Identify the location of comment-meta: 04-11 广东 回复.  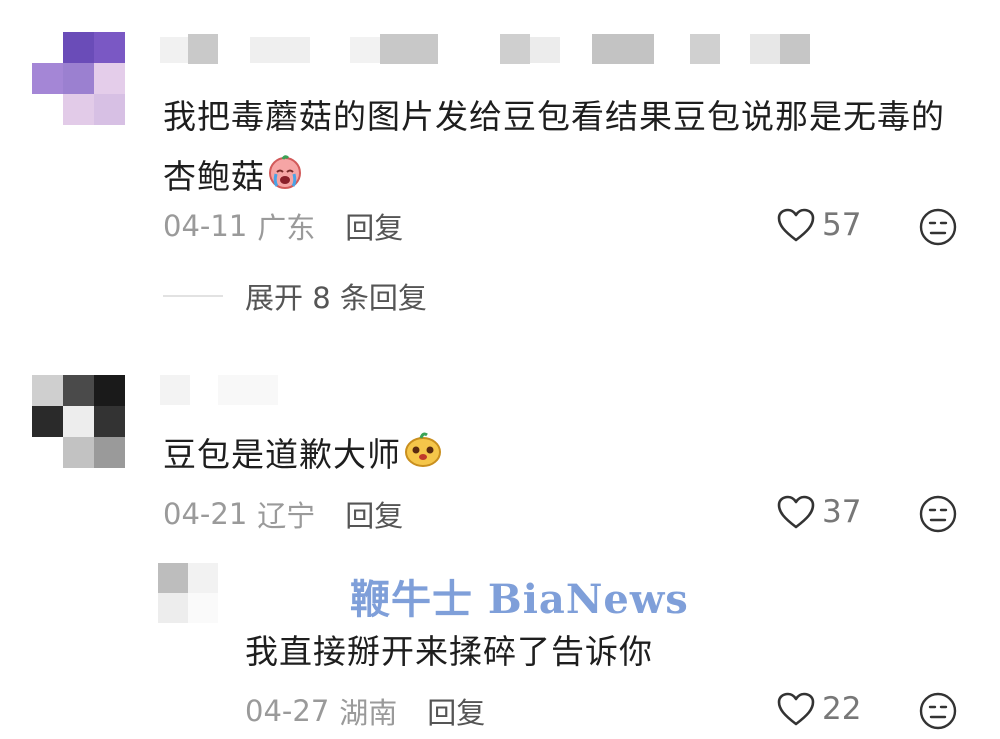
(283, 226).